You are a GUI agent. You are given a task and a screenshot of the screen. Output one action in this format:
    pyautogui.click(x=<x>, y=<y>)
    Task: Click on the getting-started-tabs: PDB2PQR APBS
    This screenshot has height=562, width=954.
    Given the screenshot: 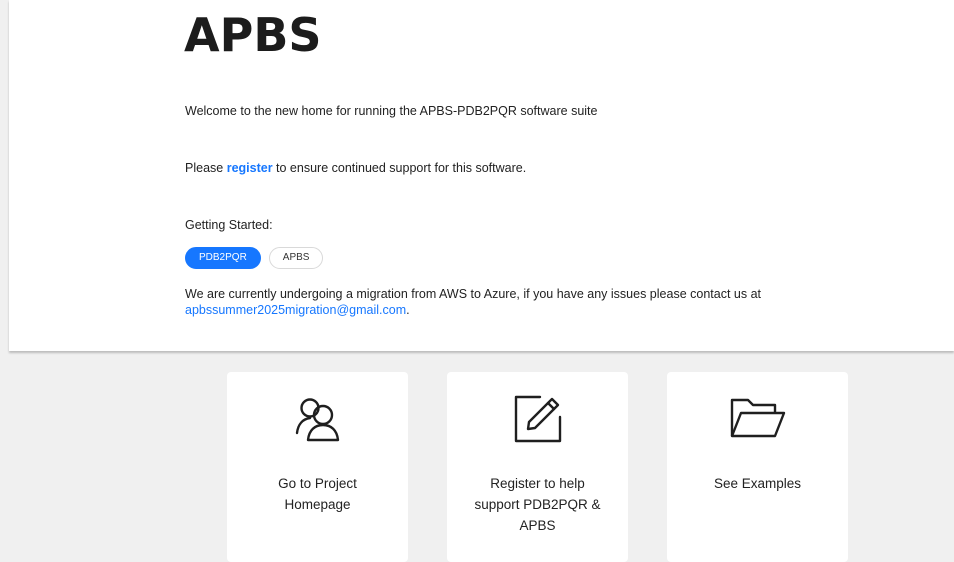 What is the action you would take?
    pyautogui.click(x=254, y=258)
    